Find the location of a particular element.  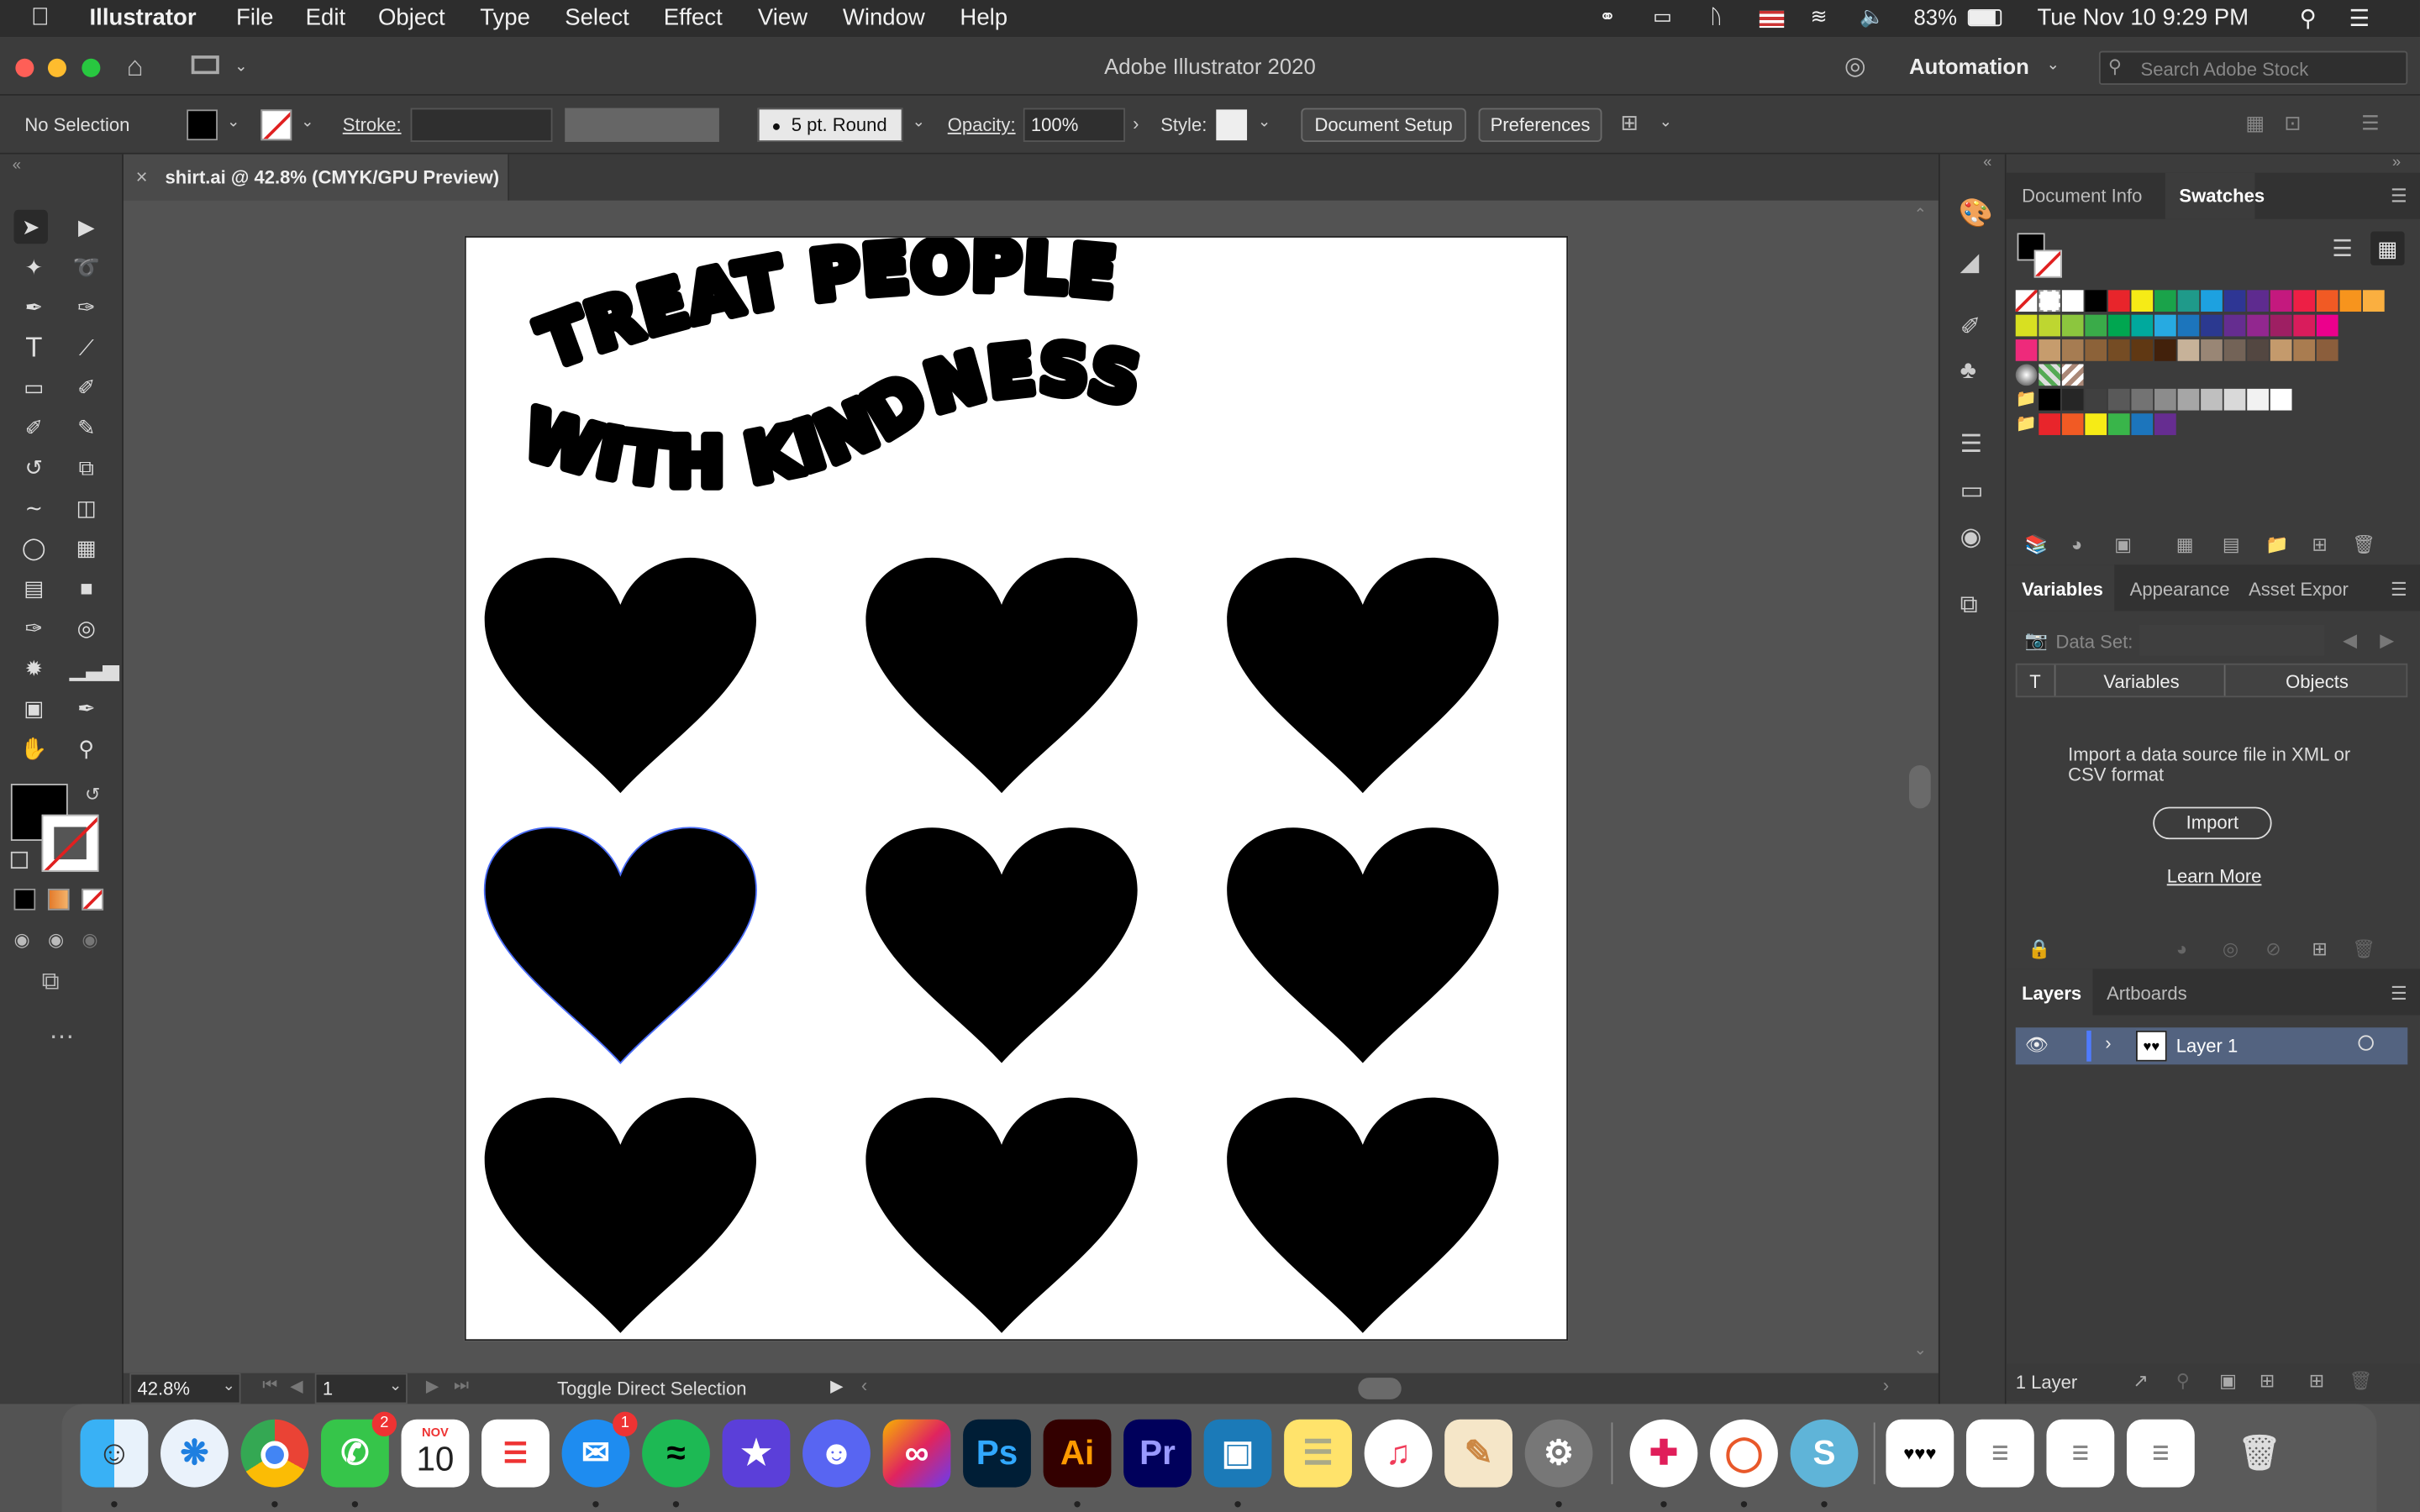

pages-icon: ✎ is located at coordinates (1478, 1453).